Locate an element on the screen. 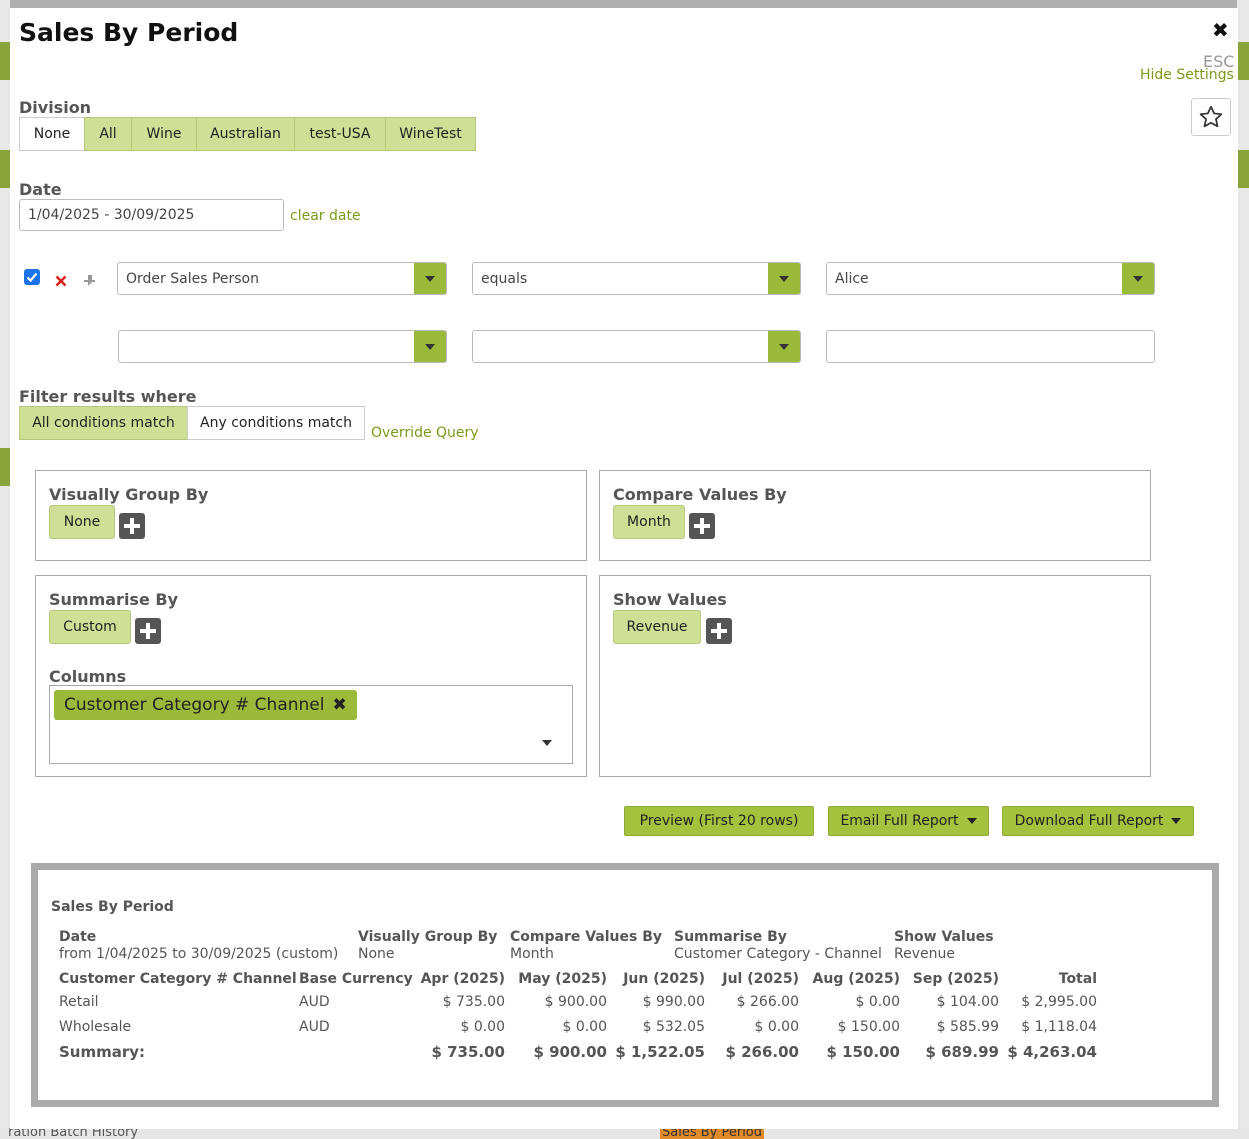 The height and width of the screenshot is (1139, 1249). header-cell: Sep (2025) is located at coordinates (955, 979).